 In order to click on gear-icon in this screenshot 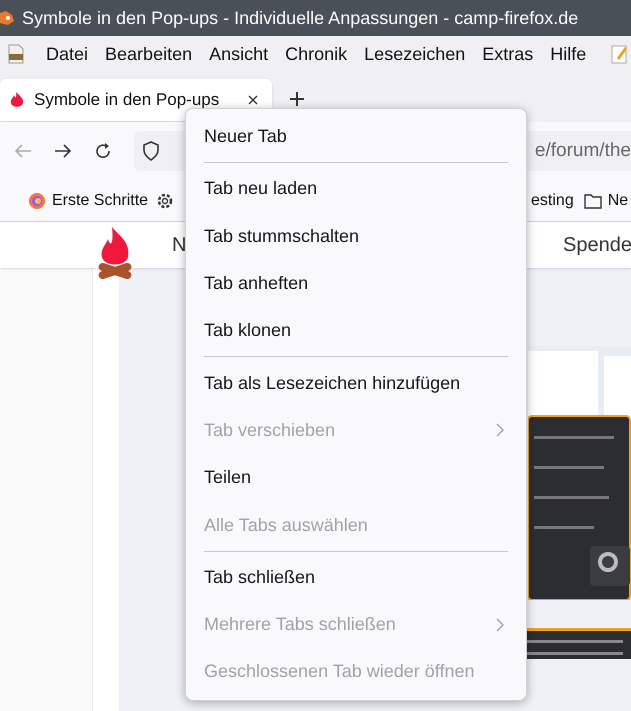, I will do `click(165, 201)`.